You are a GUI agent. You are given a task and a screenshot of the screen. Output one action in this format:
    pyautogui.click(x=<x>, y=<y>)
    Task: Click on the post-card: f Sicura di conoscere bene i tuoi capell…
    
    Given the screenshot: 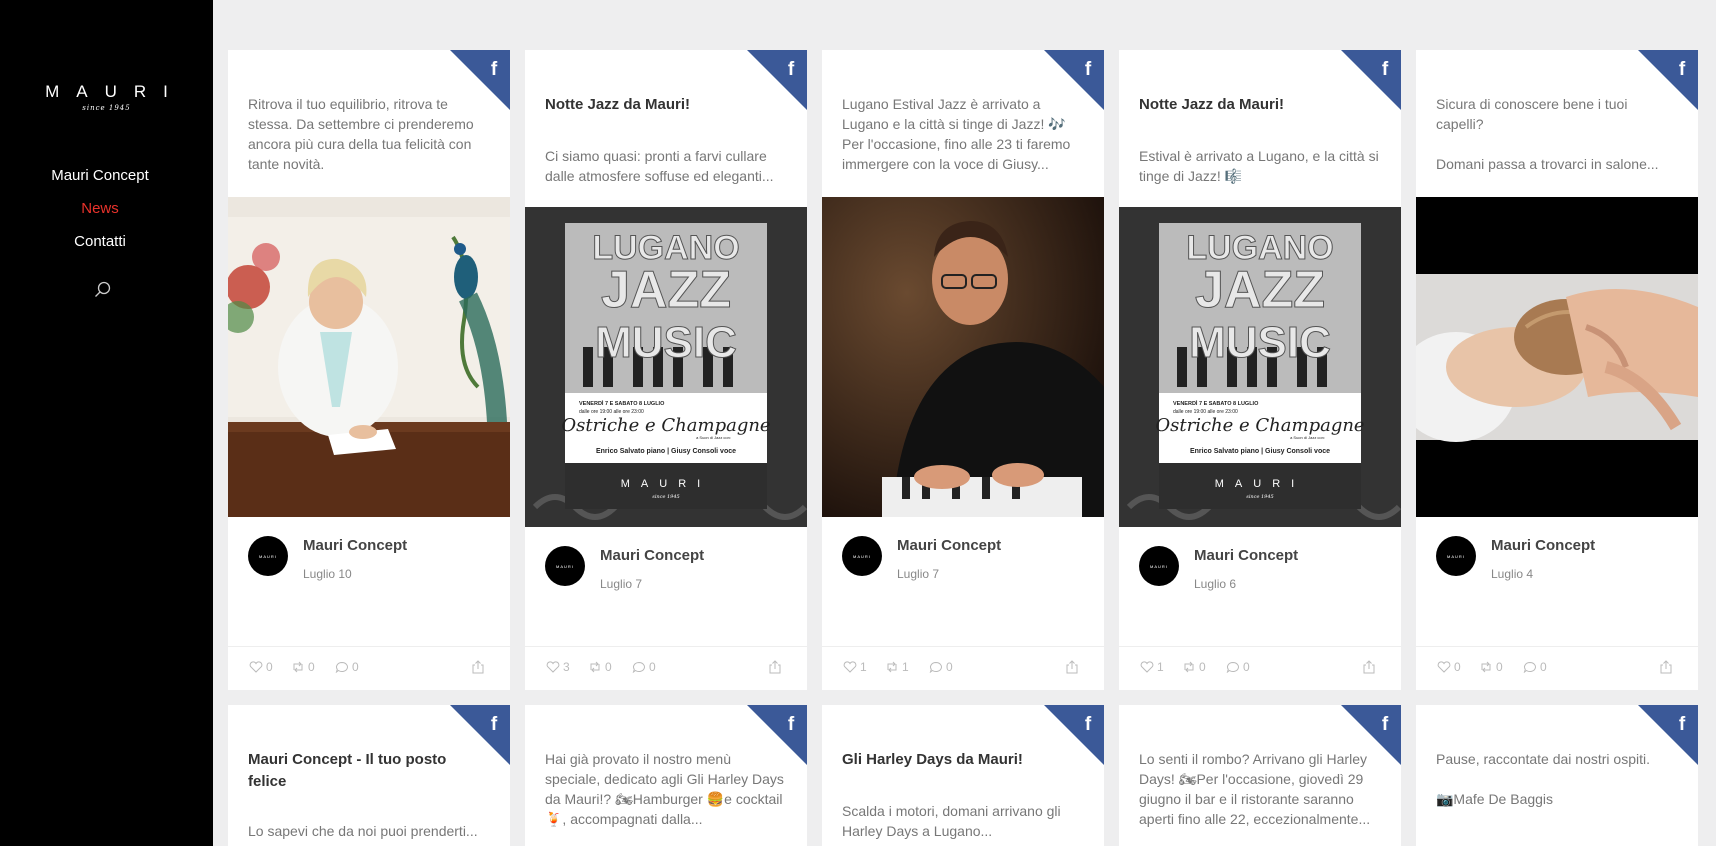 What is the action you would take?
    pyautogui.click(x=1557, y=370)
    